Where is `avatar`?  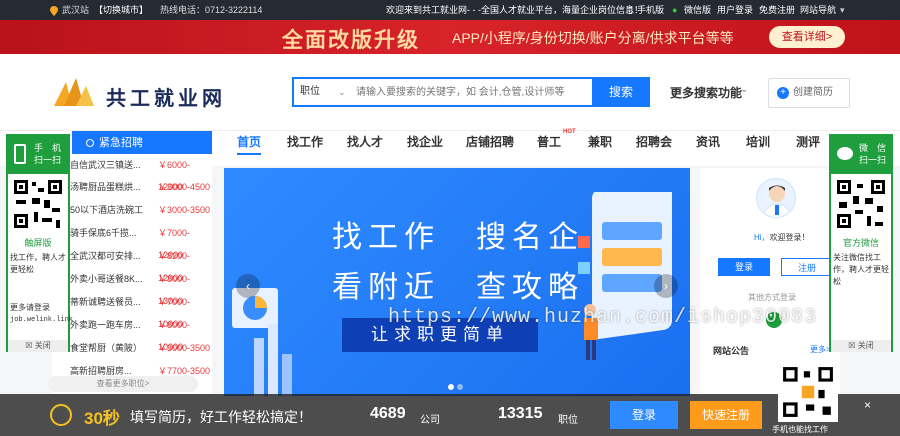 avatar is located at coordinates (776, 198).